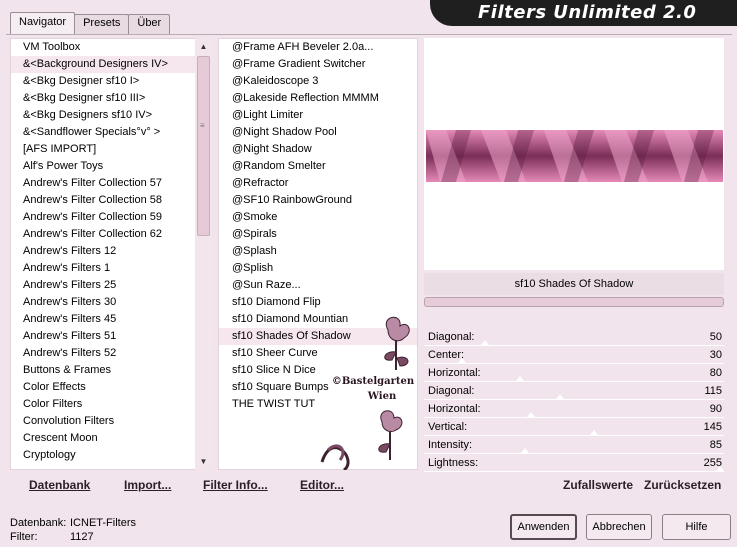  What do you see at coordinates (111, 115) in the screenshot?
I see `category-list-item: &<Bkg Designers sf10 IV>` at bounding box center [111, 115].